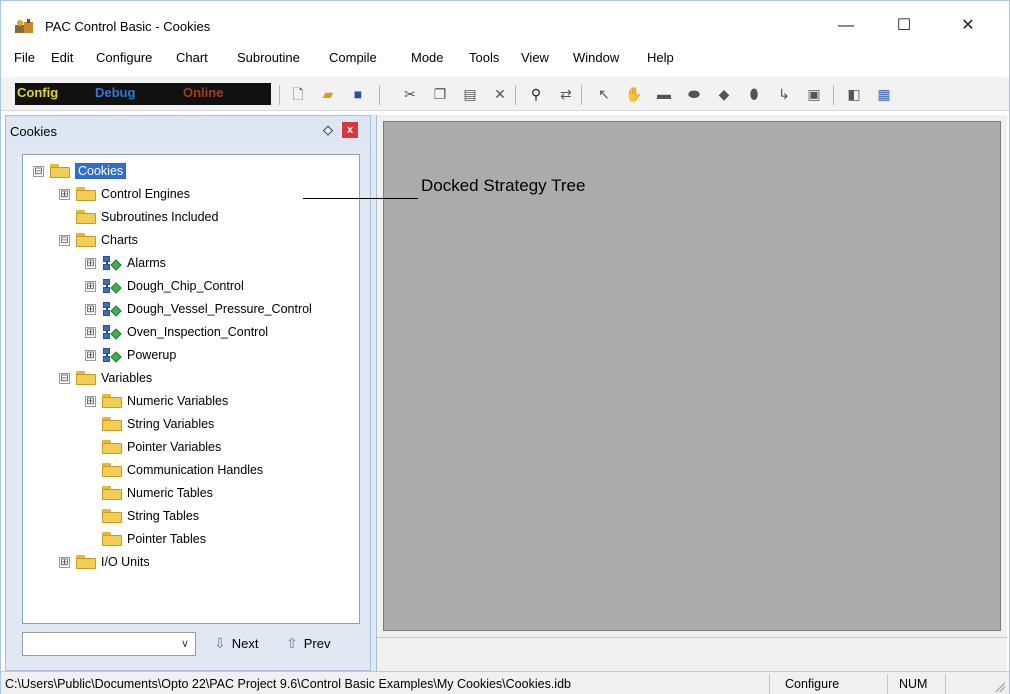 This screenshot has width=1010, height=694. Describe the element at coordinates (115, 92) in the screenshot. I see `debug-mode-button: Debug` at that location.